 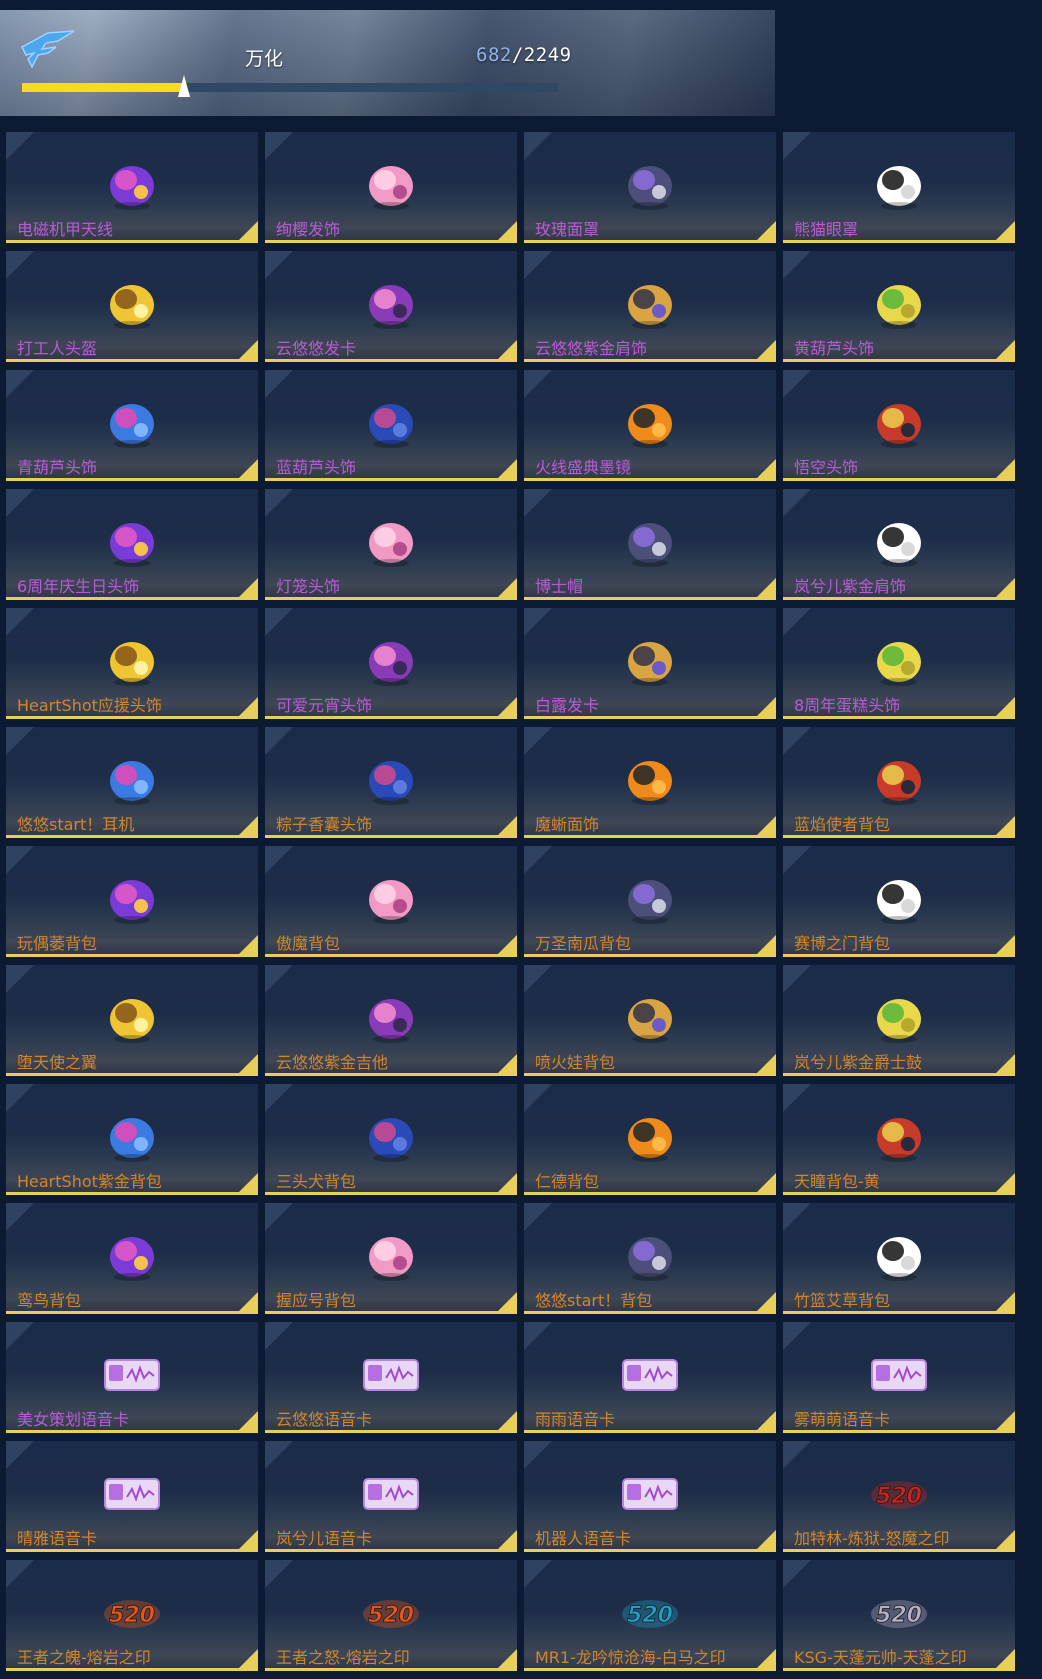 I want to click on item-card: HeartShot应援头饰, so click(x=132, y=663).